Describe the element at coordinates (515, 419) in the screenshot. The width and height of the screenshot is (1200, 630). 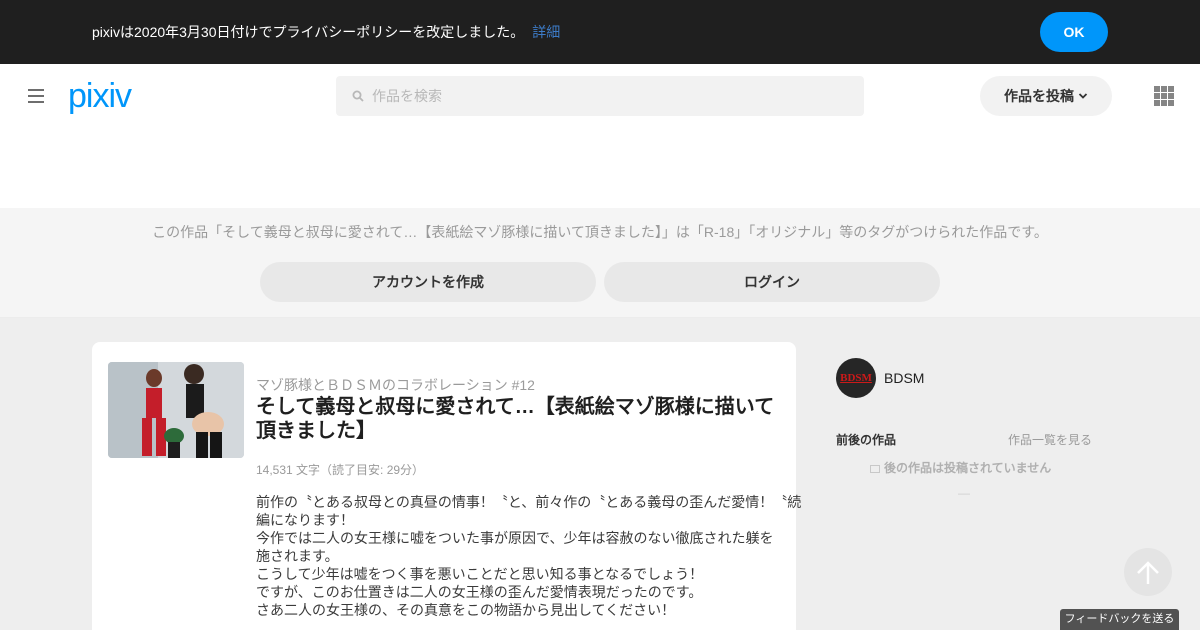
I see `work-title: そして義母と叔母に愛されて…【表紙絵マゾ豚様に描いて頂きました】` at that location.